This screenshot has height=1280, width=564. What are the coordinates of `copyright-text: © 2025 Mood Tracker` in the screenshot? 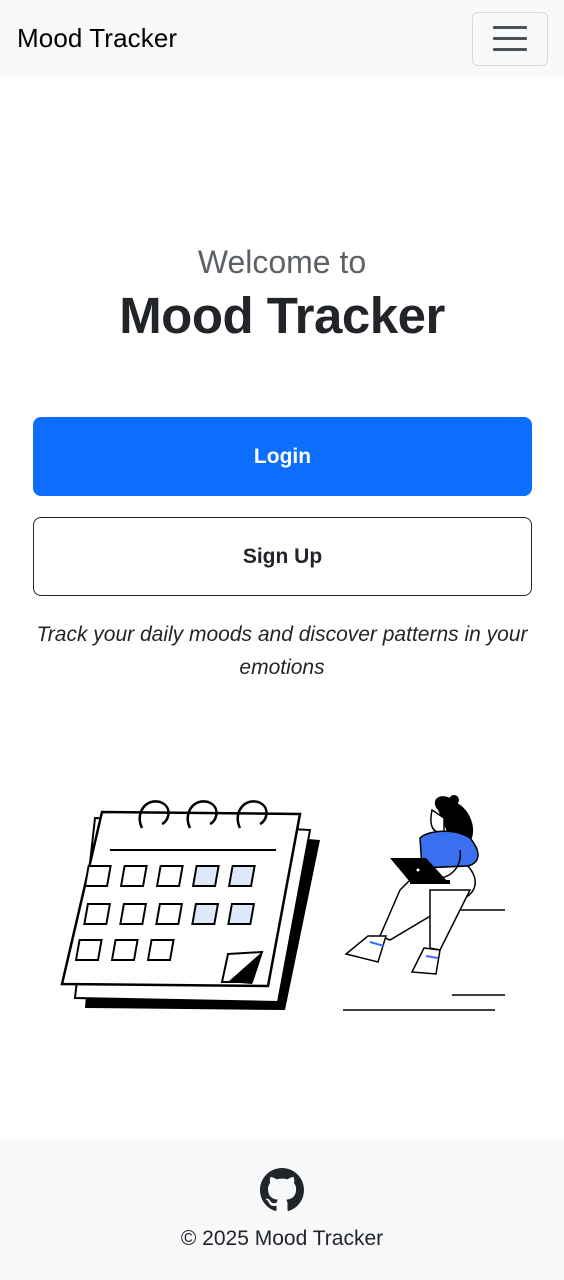 It's located at (282, 1238).